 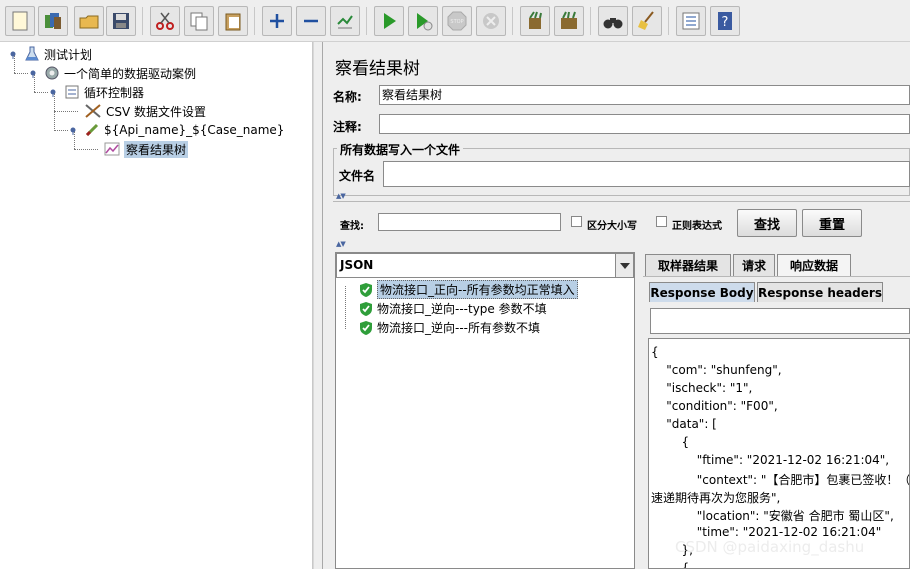 I want to click on tree-item-http-sampler: ${Api_name}_${Case_name}, so click(x=184, y=130).